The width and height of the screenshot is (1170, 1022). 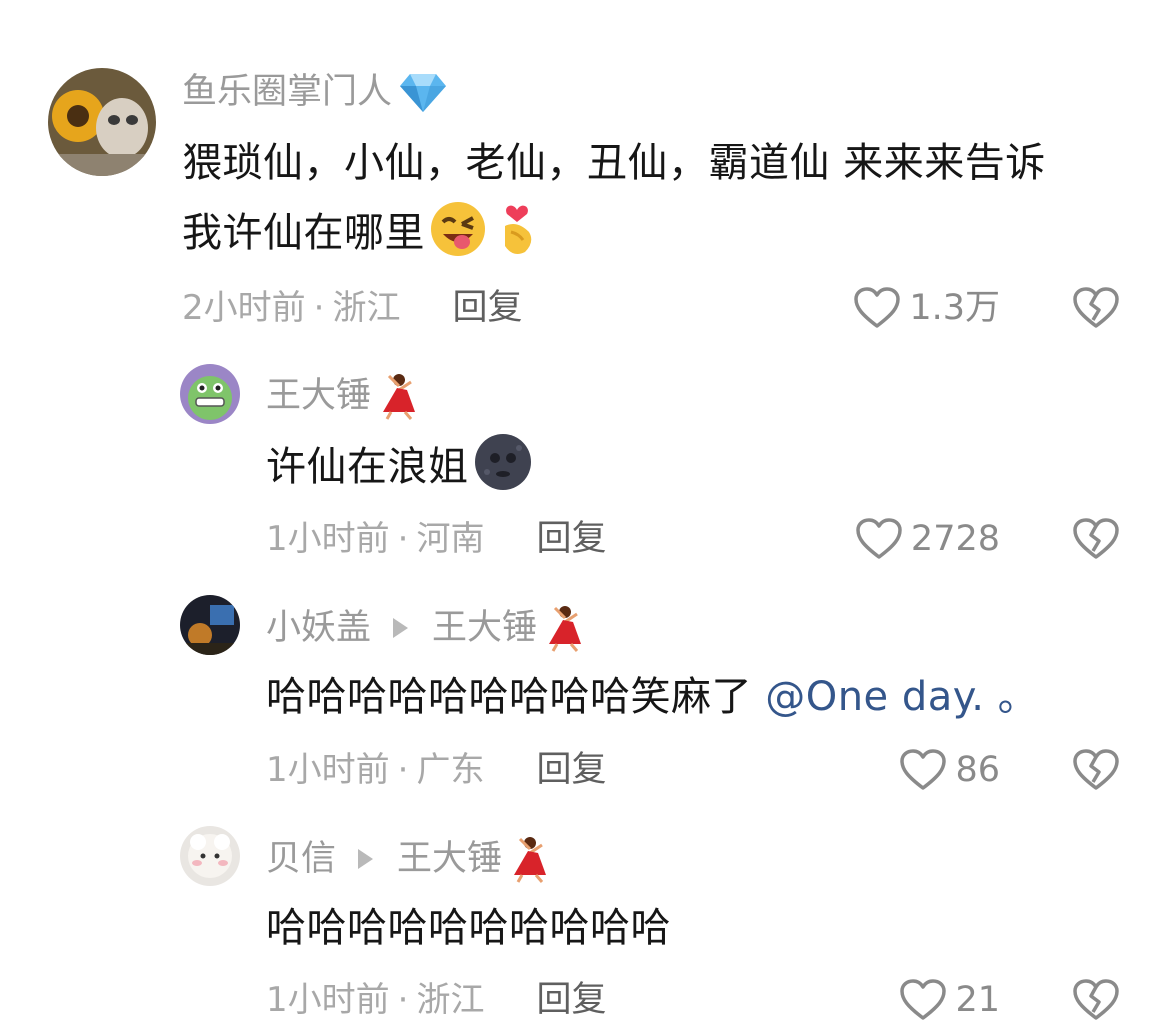 I want to click on mention-link: @One day. 。, so click(x=901, y=697).